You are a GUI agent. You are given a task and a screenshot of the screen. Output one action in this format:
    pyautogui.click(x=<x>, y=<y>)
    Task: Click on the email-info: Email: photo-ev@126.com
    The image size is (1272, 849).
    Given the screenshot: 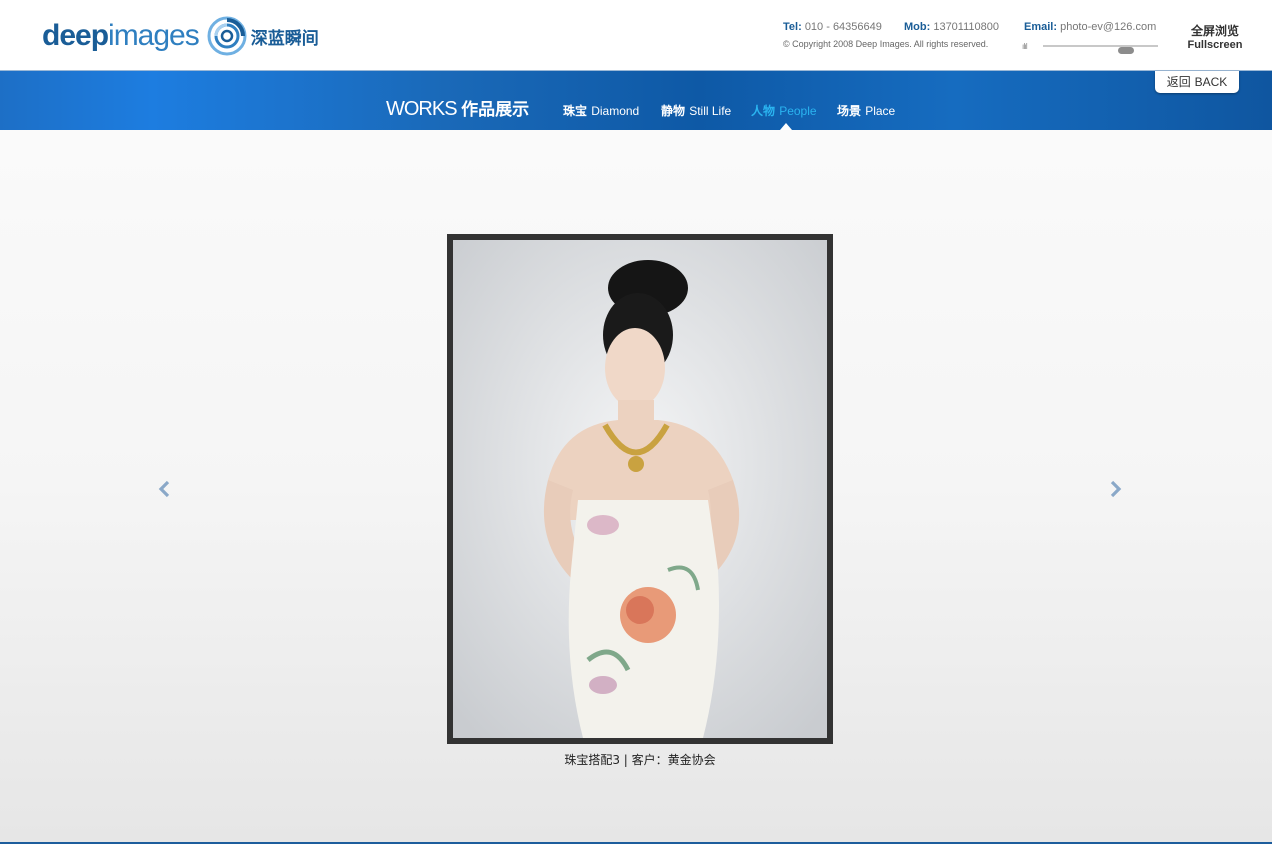 What is the action you would take?
    pyautogui.click(x=1090, y=27)
    